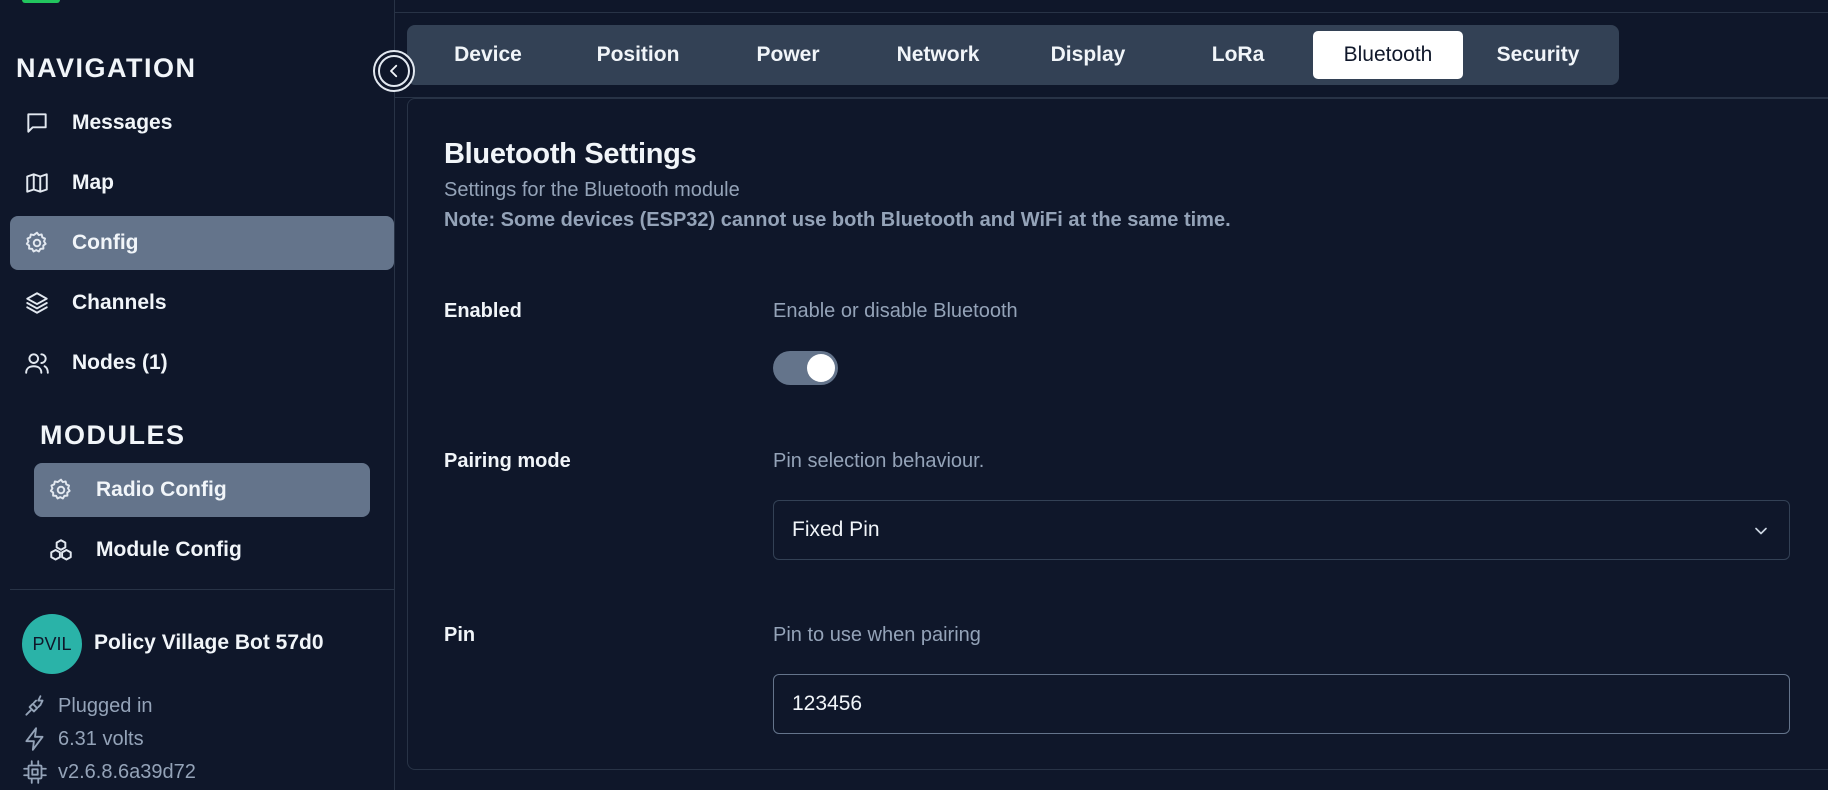 Image resolution: width=1828 pixels, height=790 pixels. I want to click on pin-description: Pin to use when pairing, so click(877, 635).